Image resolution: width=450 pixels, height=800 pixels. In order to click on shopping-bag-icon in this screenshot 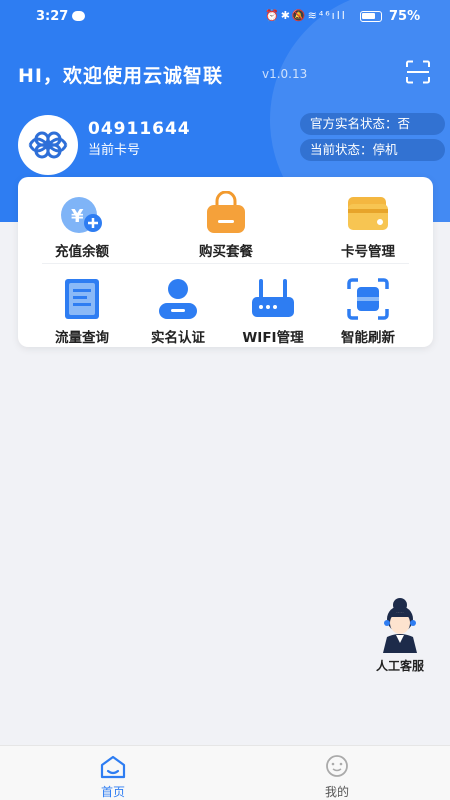, I will do `click(226, 212)`.